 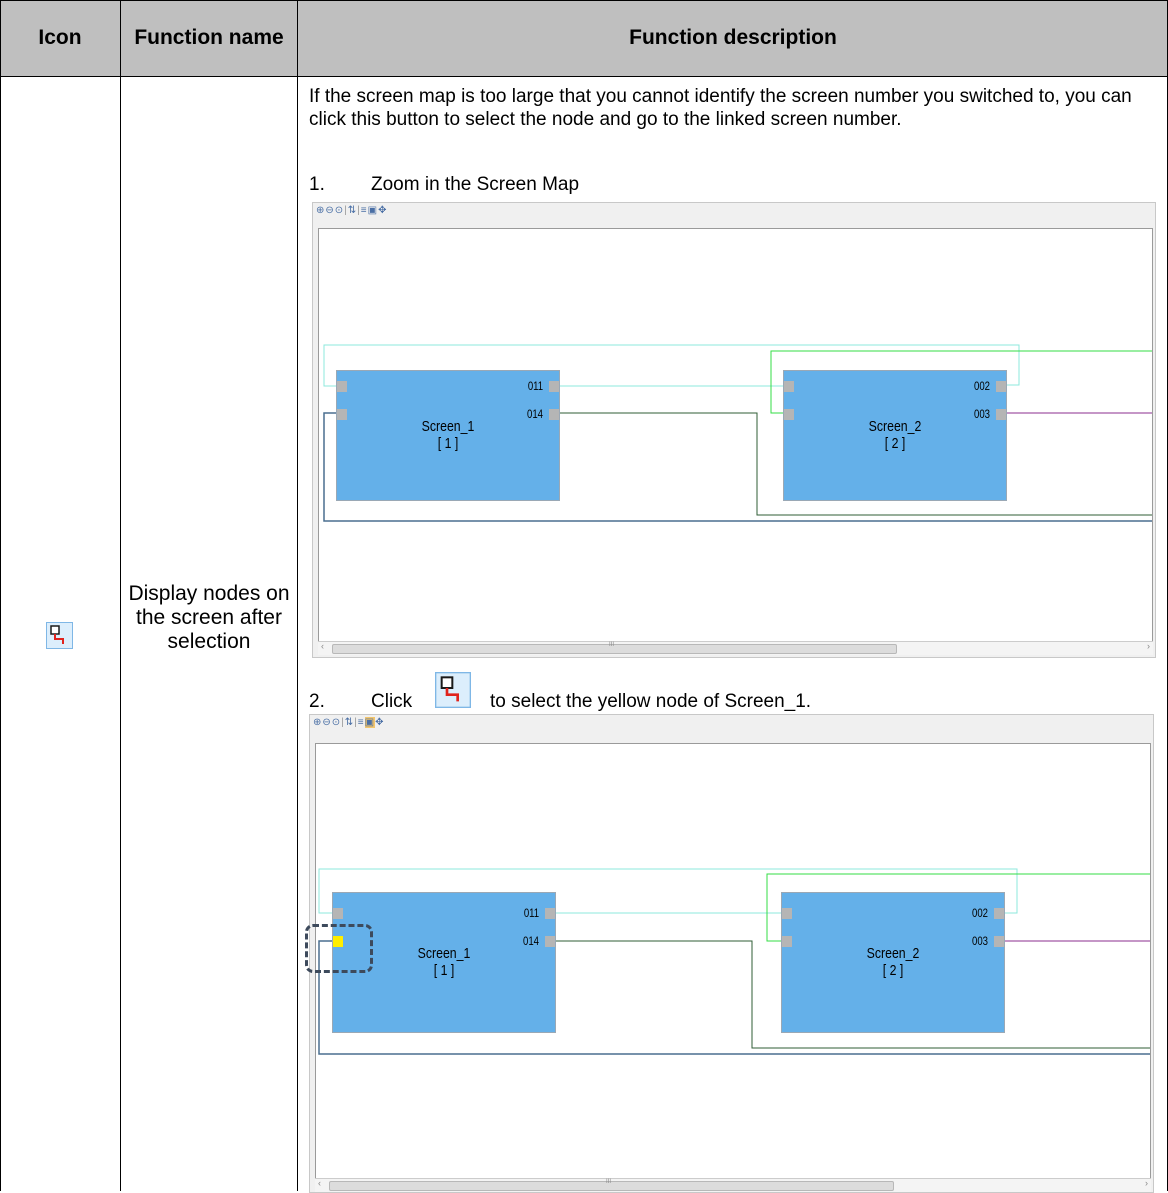 I want to click on header-function-name: Function name, so click(x=209, y=37).